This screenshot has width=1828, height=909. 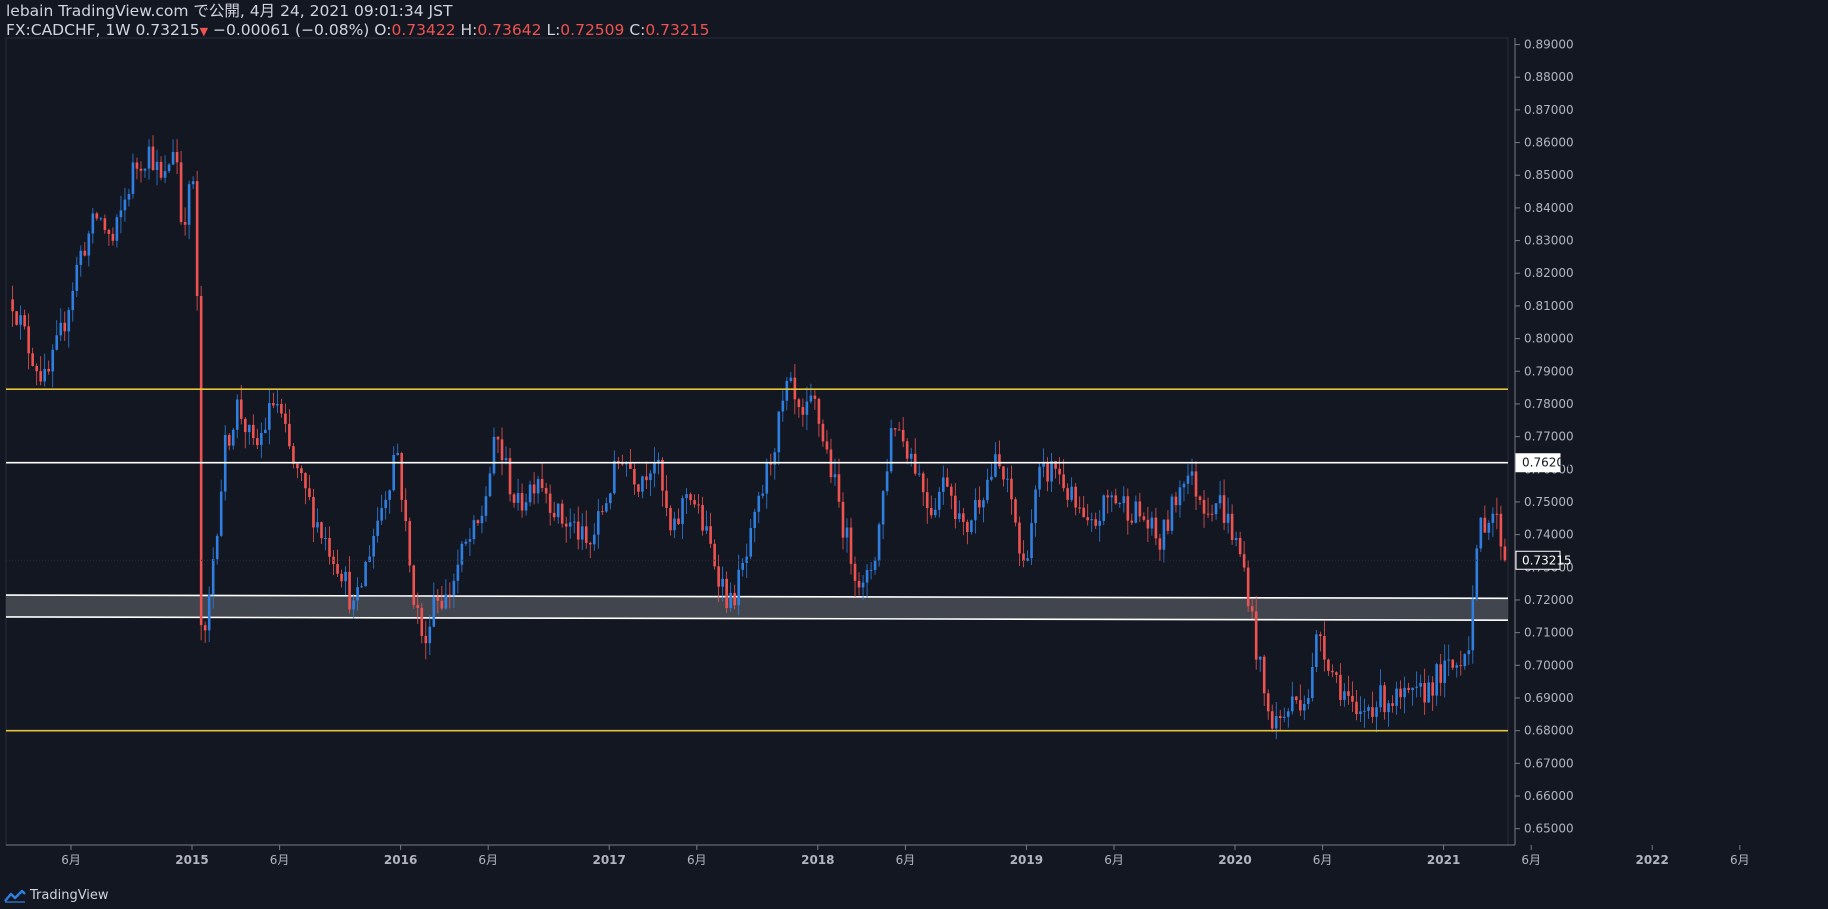 What do you see at coordinates (69, 895) in the screenshot?
I see `footer-brand: TradingView` at bounding box center [69, 895].